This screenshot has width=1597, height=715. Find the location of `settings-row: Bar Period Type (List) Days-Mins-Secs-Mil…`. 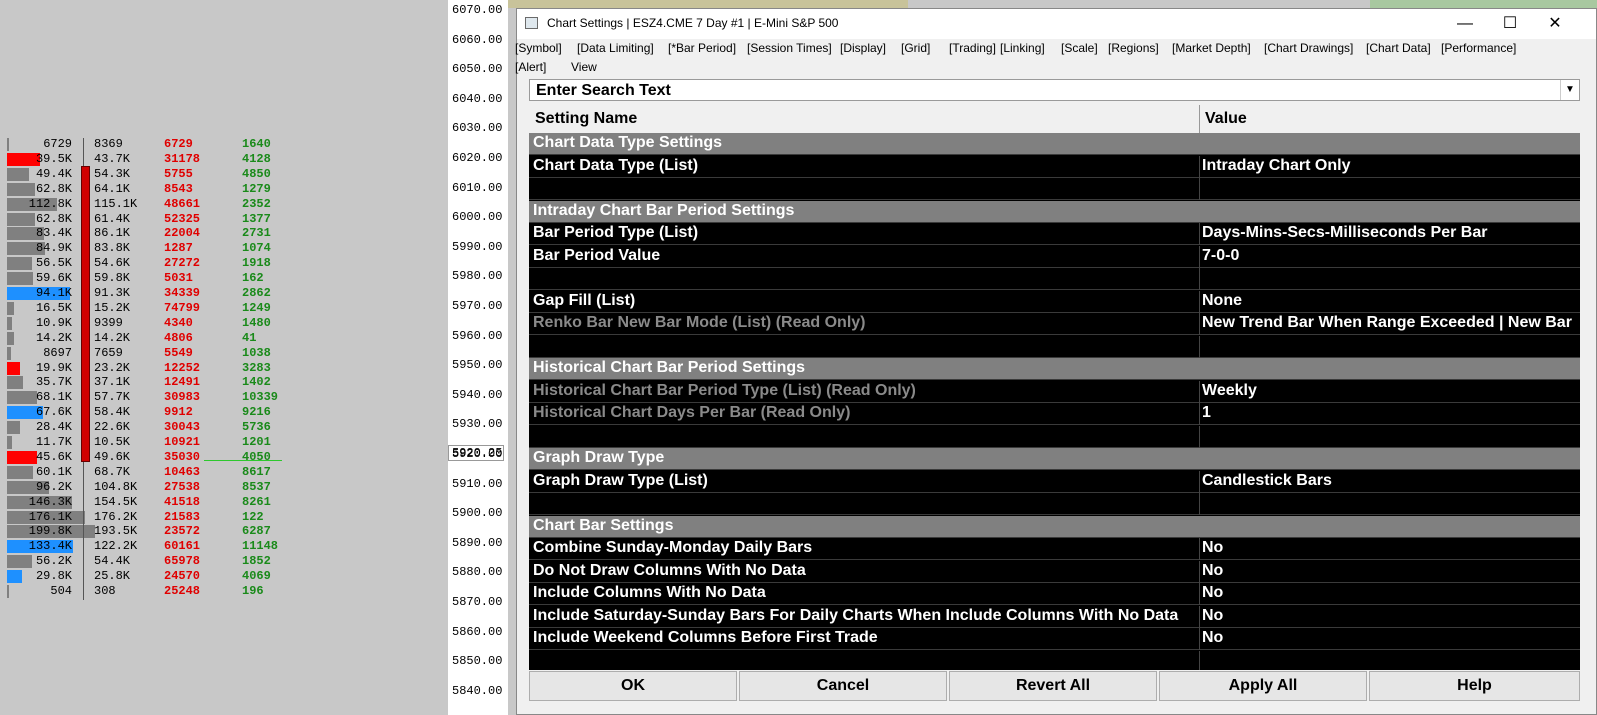

settings-row: Bar Period Type (List) Days-Mins-Secs-Mil… is located at coordinates (1054, 234).